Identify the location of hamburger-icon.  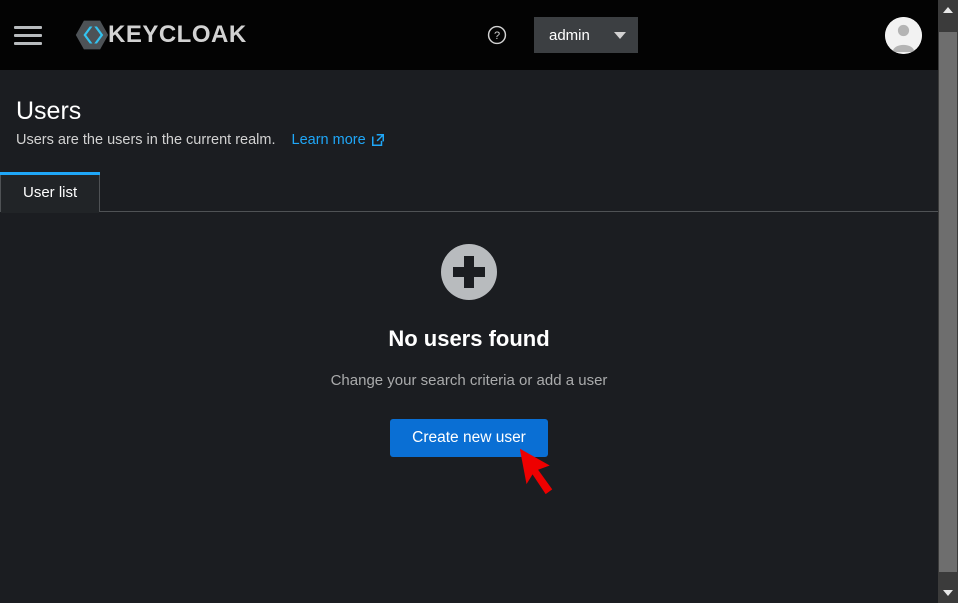
(28, 35).